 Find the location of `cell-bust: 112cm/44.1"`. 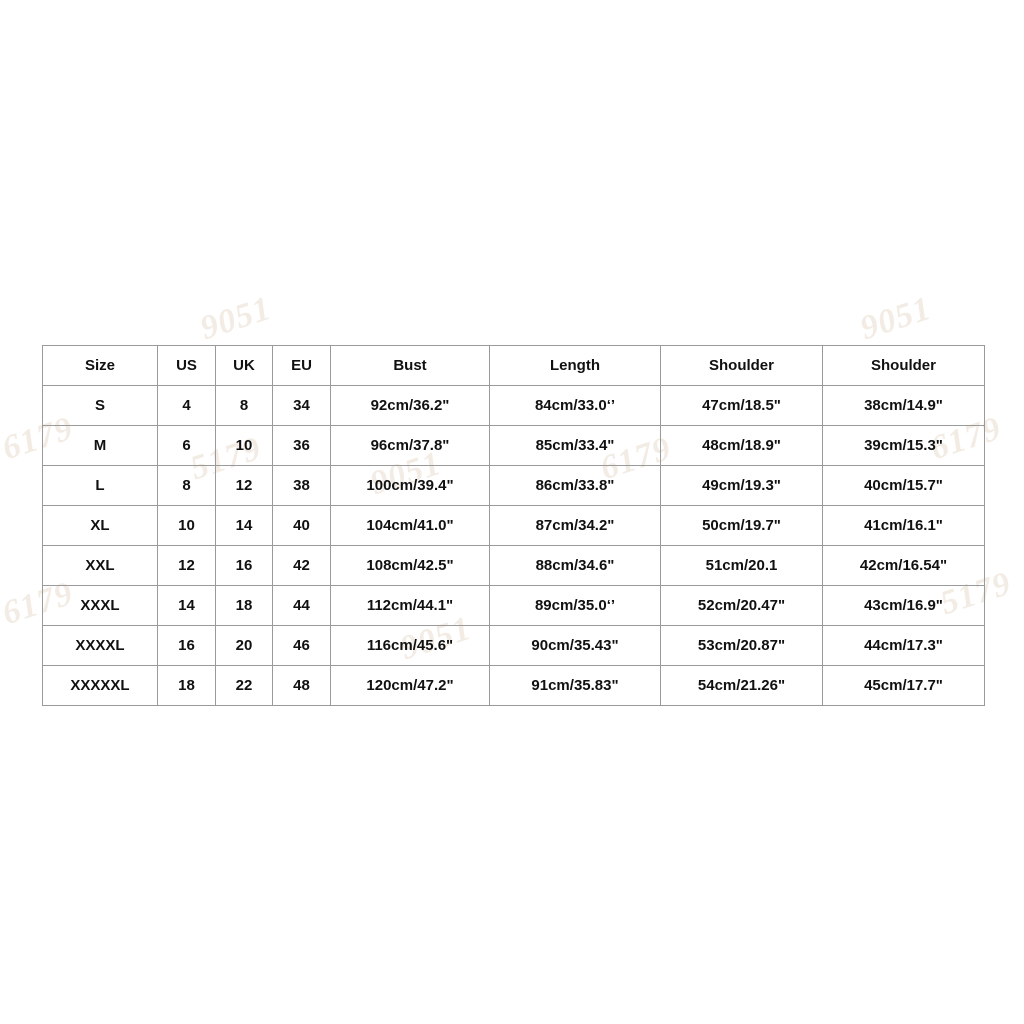

cell-bust: 112cm/44.1" is located at coordinates (410, 605).